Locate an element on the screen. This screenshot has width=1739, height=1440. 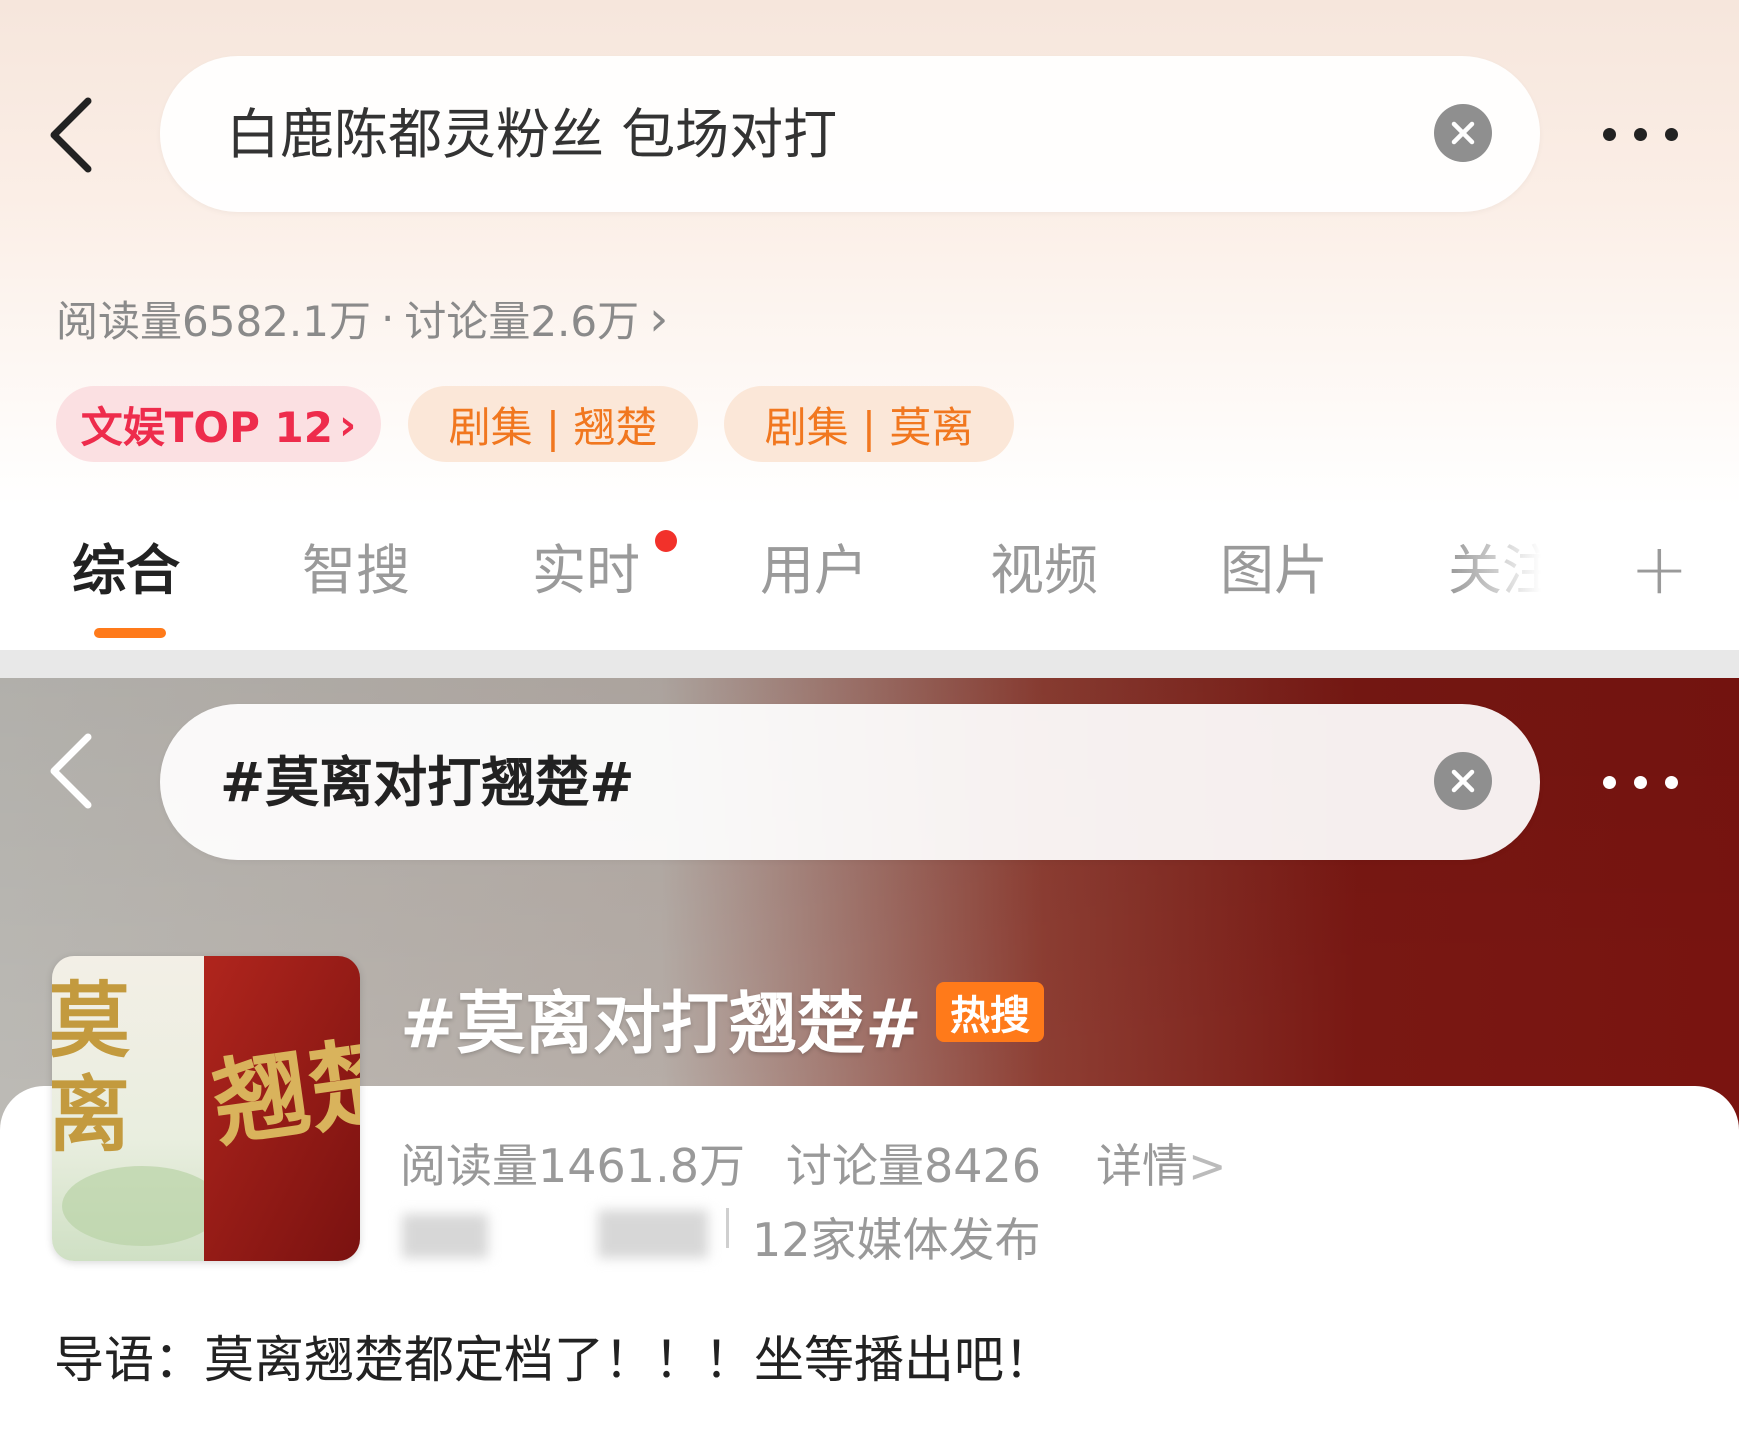
tab-users: 用户 is located at coordinates (814, 571).